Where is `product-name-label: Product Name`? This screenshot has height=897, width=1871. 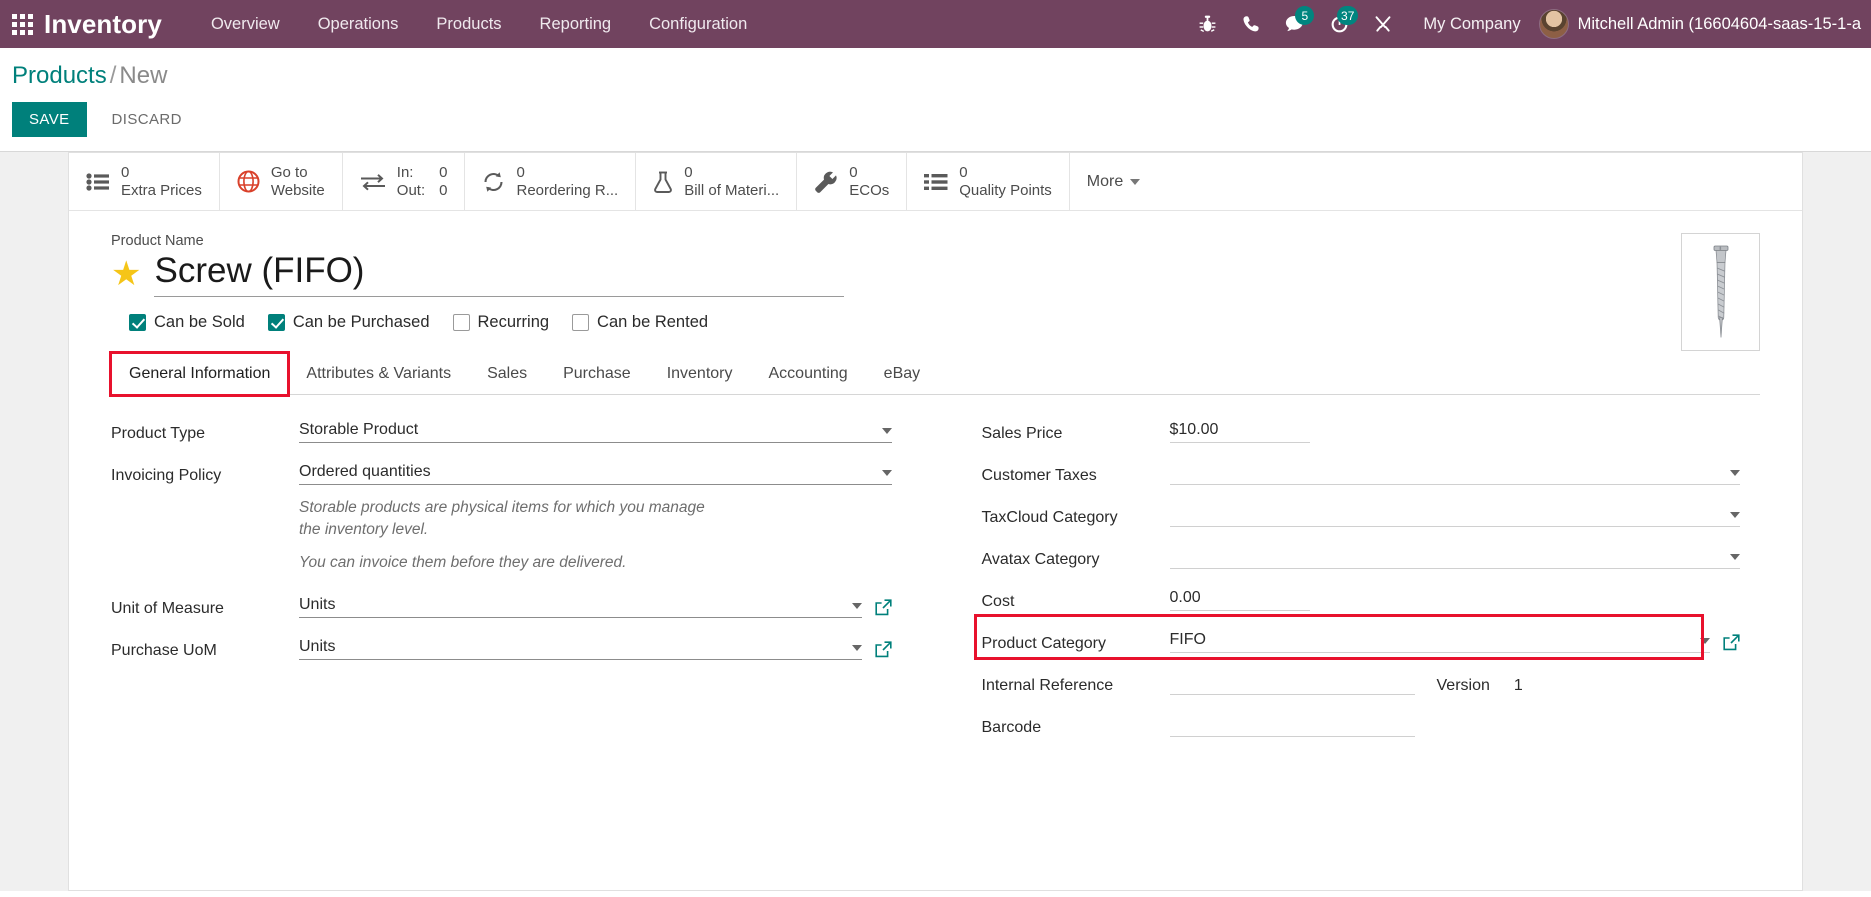
product-name-label: Product Name is located at coordinates (157, 241).